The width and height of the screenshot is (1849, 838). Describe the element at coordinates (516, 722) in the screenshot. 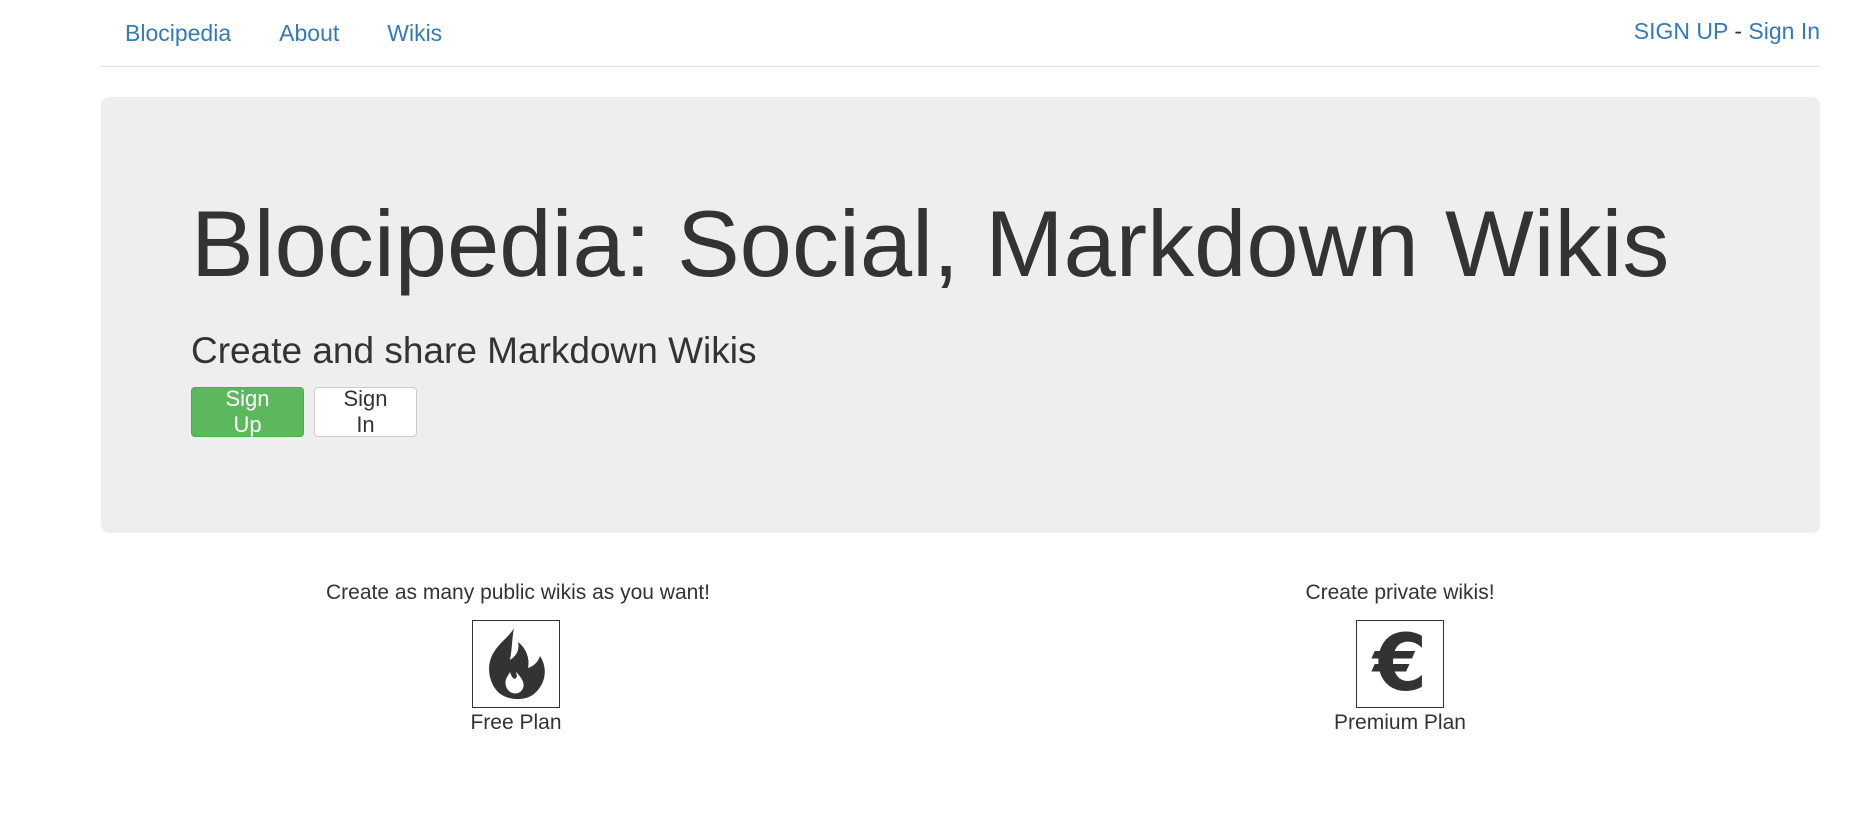

I see `free-plan-label: Free Plan` at that location.